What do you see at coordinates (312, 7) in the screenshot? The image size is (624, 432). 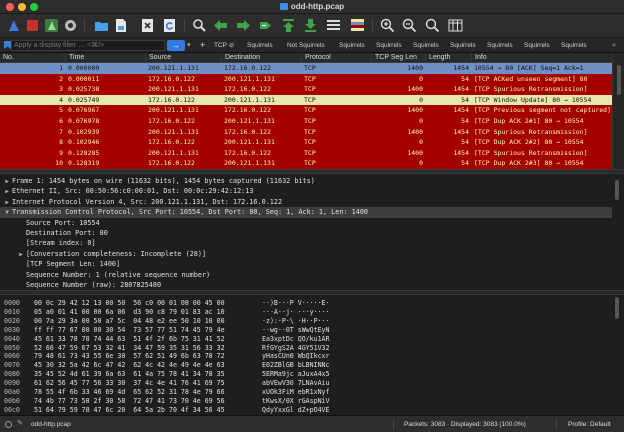 I see `title-bar: odd-http.pcap` at bounding box center [312, 7].